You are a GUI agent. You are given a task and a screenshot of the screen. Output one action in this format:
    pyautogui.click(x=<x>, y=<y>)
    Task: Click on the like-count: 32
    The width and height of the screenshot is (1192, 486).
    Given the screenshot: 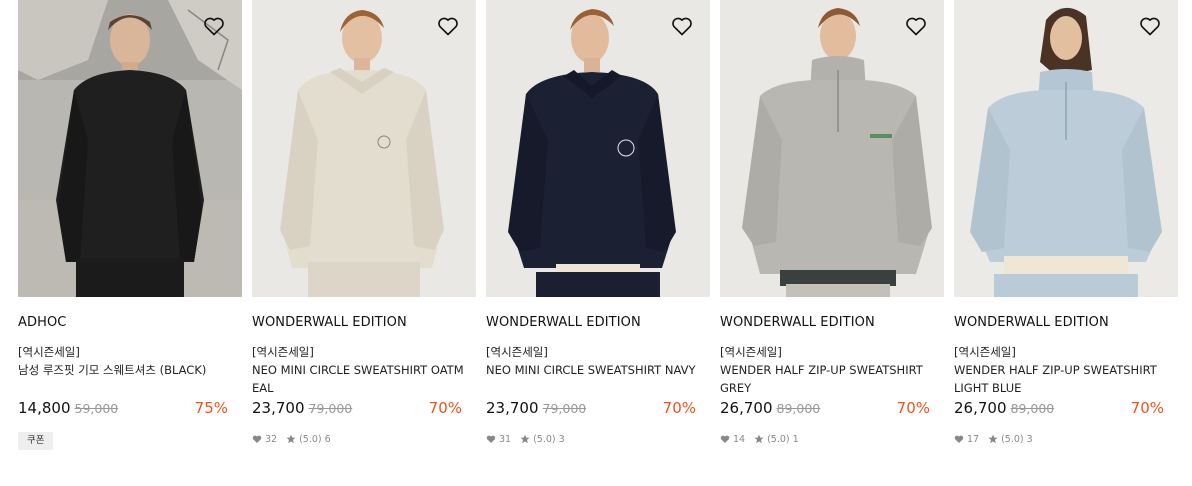 What is the action you would take?
    pyautogui.click(x=271, y=439)
    